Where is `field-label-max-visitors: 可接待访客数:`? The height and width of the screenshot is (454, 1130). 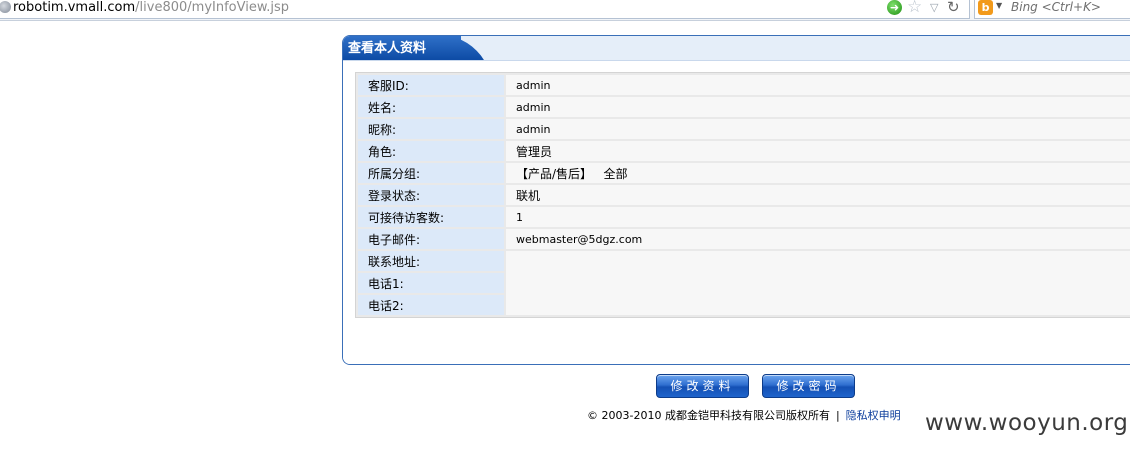 field-label-max-visitors: 可接待访客数: is located at coordinates (431, 217).